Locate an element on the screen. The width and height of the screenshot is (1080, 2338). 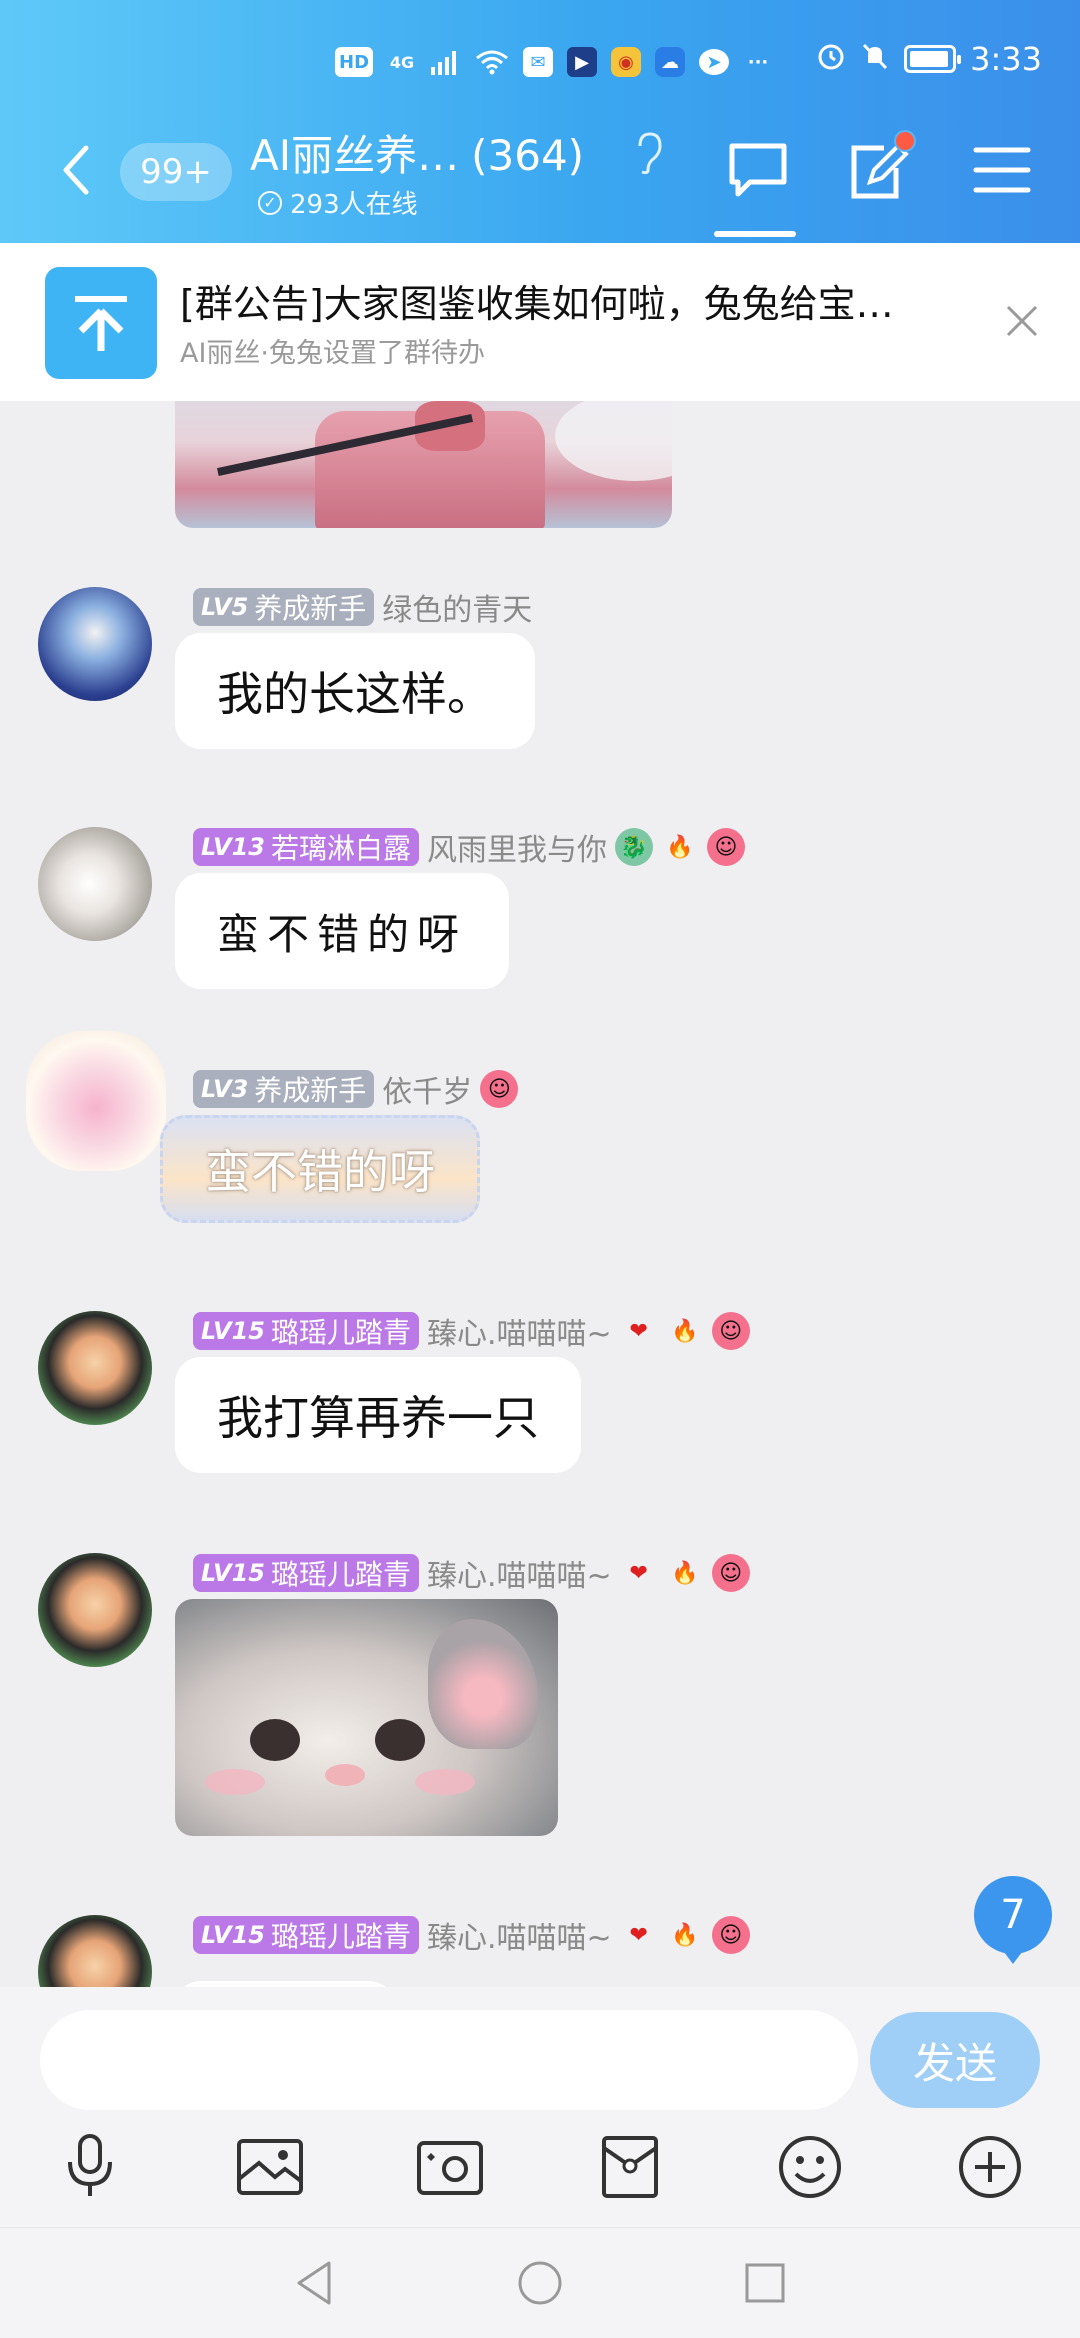
sender-name: 依千岁 is located at coordinates (427, 1089).